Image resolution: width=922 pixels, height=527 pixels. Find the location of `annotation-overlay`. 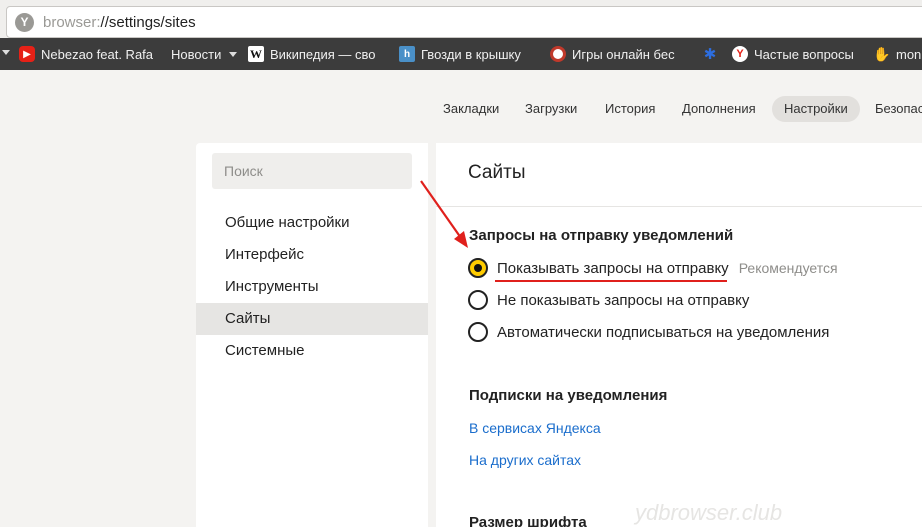

annotation-overlay is located at coordinates (573, 231).